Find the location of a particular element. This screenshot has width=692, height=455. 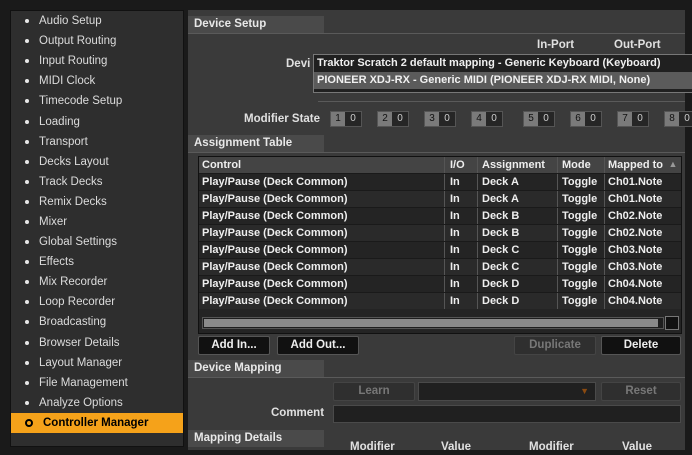

modifier-state-row: 10 20 30 40 50 60 70 80 is located at coordinates (511, 119).